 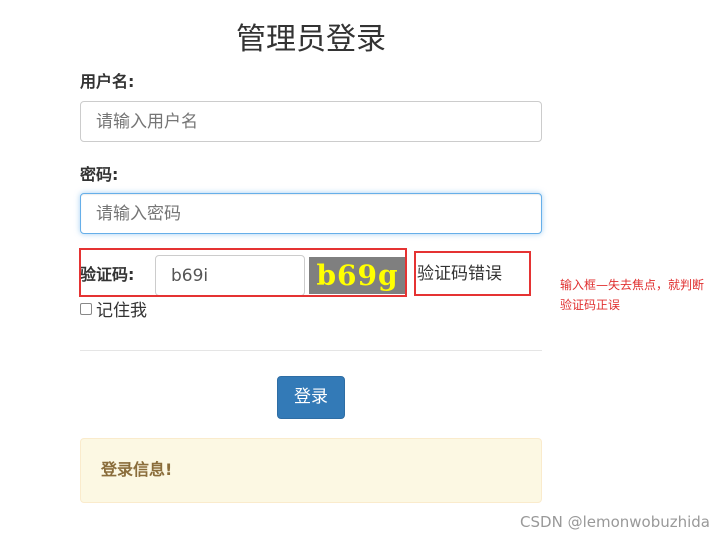 I want to click on password-input, so click(x=311, y=213).